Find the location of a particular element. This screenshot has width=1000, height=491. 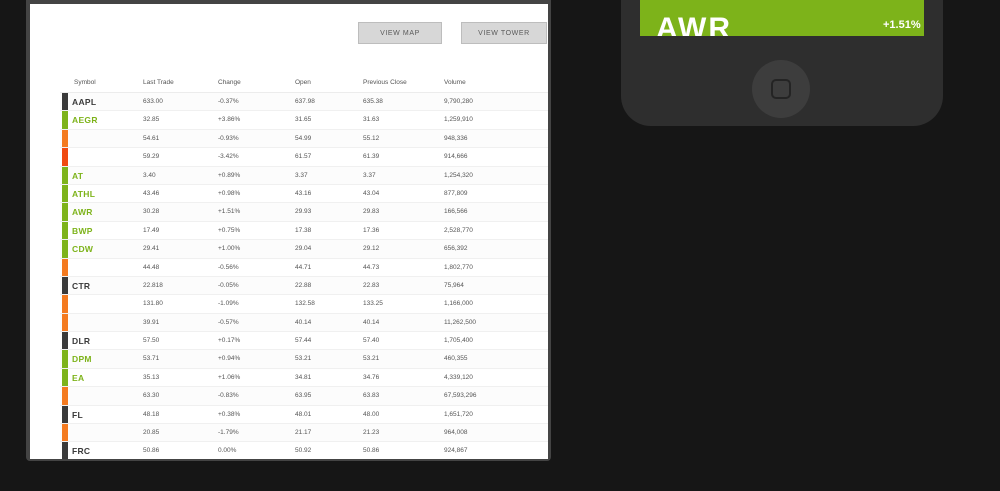

cell-volume: 4,339,120 is located at coordinates (458, 377).